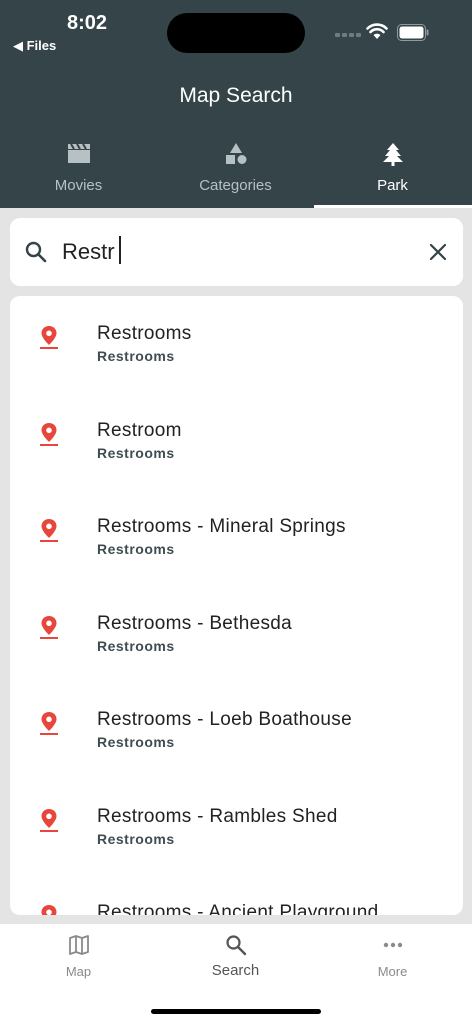  What do you see at coordinates (235, 970) in the screenshot?
I see `nav-search-label: Search` at bounding box center [235, 970].